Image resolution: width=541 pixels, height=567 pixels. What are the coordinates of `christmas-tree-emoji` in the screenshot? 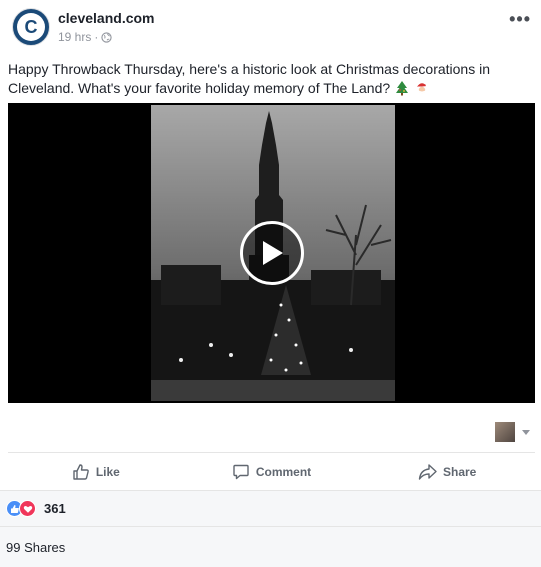 It's located at (402, 88).